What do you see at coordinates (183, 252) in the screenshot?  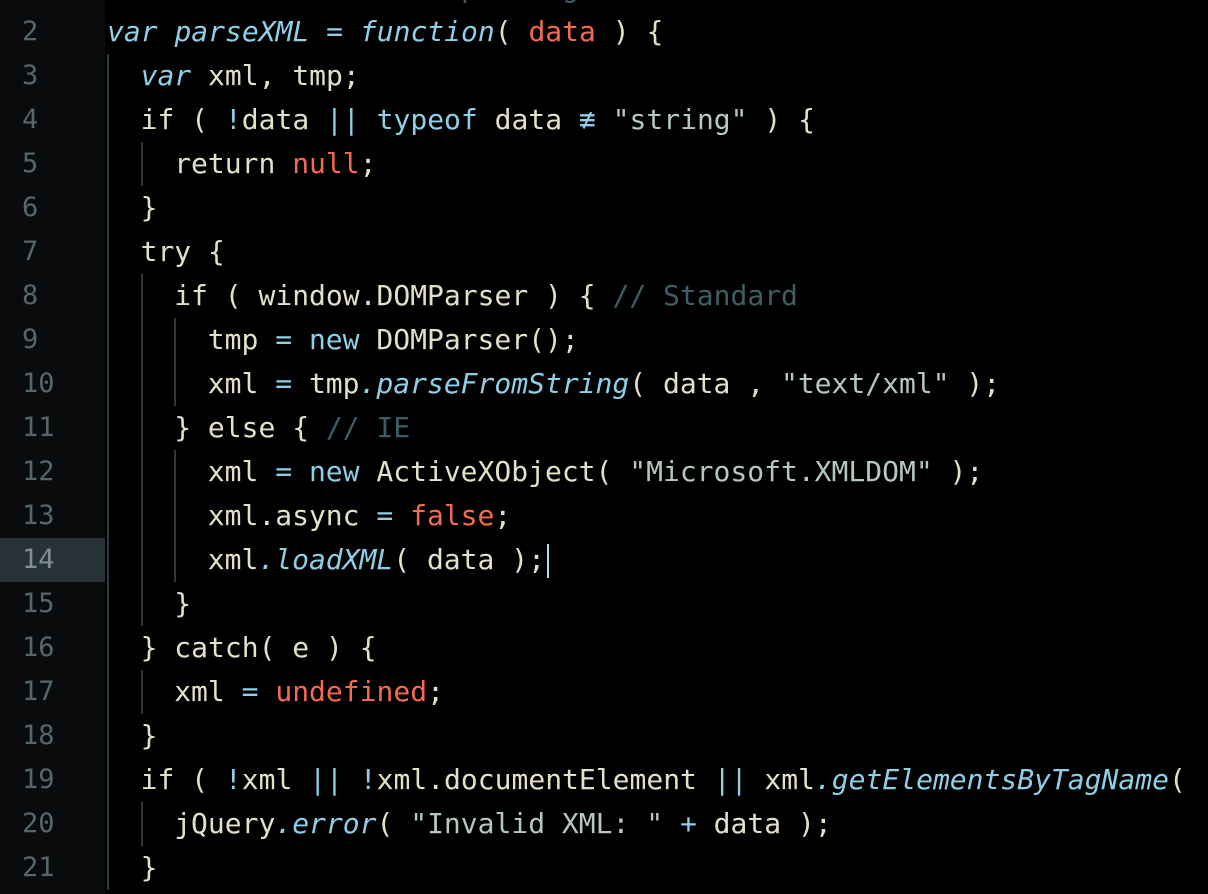 I see `line-source: try {` at bounding box center [183, 252].